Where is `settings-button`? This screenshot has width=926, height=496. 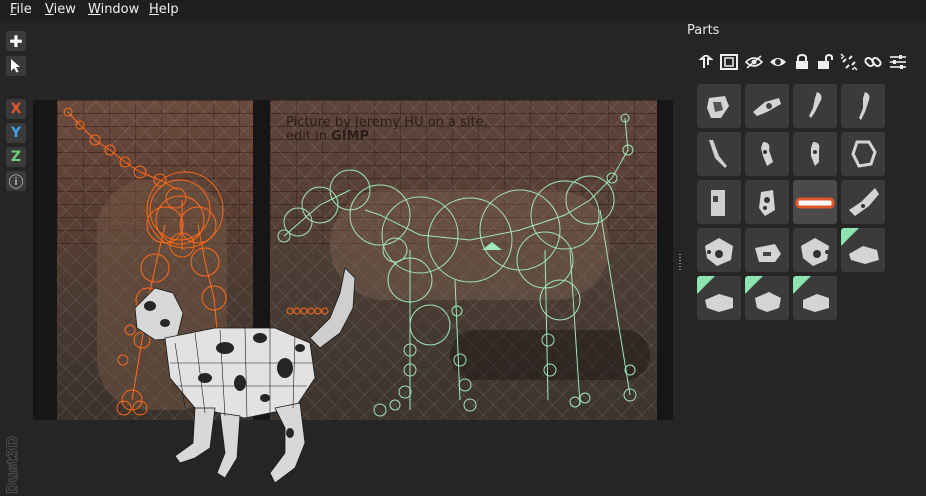
settings-button is located at coordinates (898, 62).